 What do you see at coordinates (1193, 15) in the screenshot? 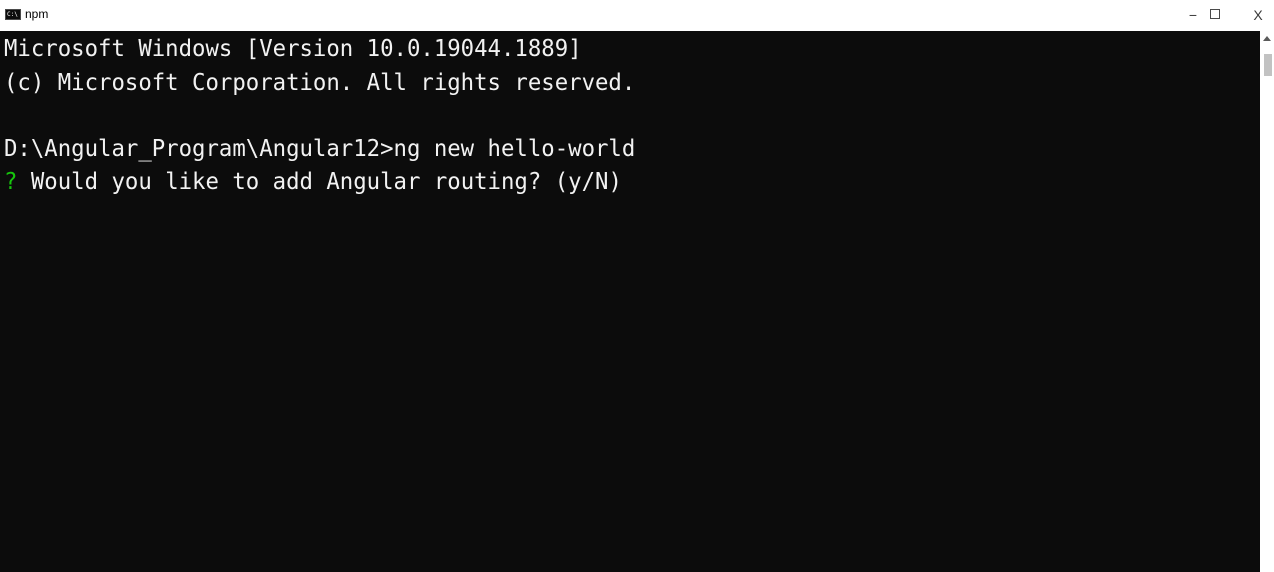
I see `minimize-button: −` at bounding box center [1193, 15].